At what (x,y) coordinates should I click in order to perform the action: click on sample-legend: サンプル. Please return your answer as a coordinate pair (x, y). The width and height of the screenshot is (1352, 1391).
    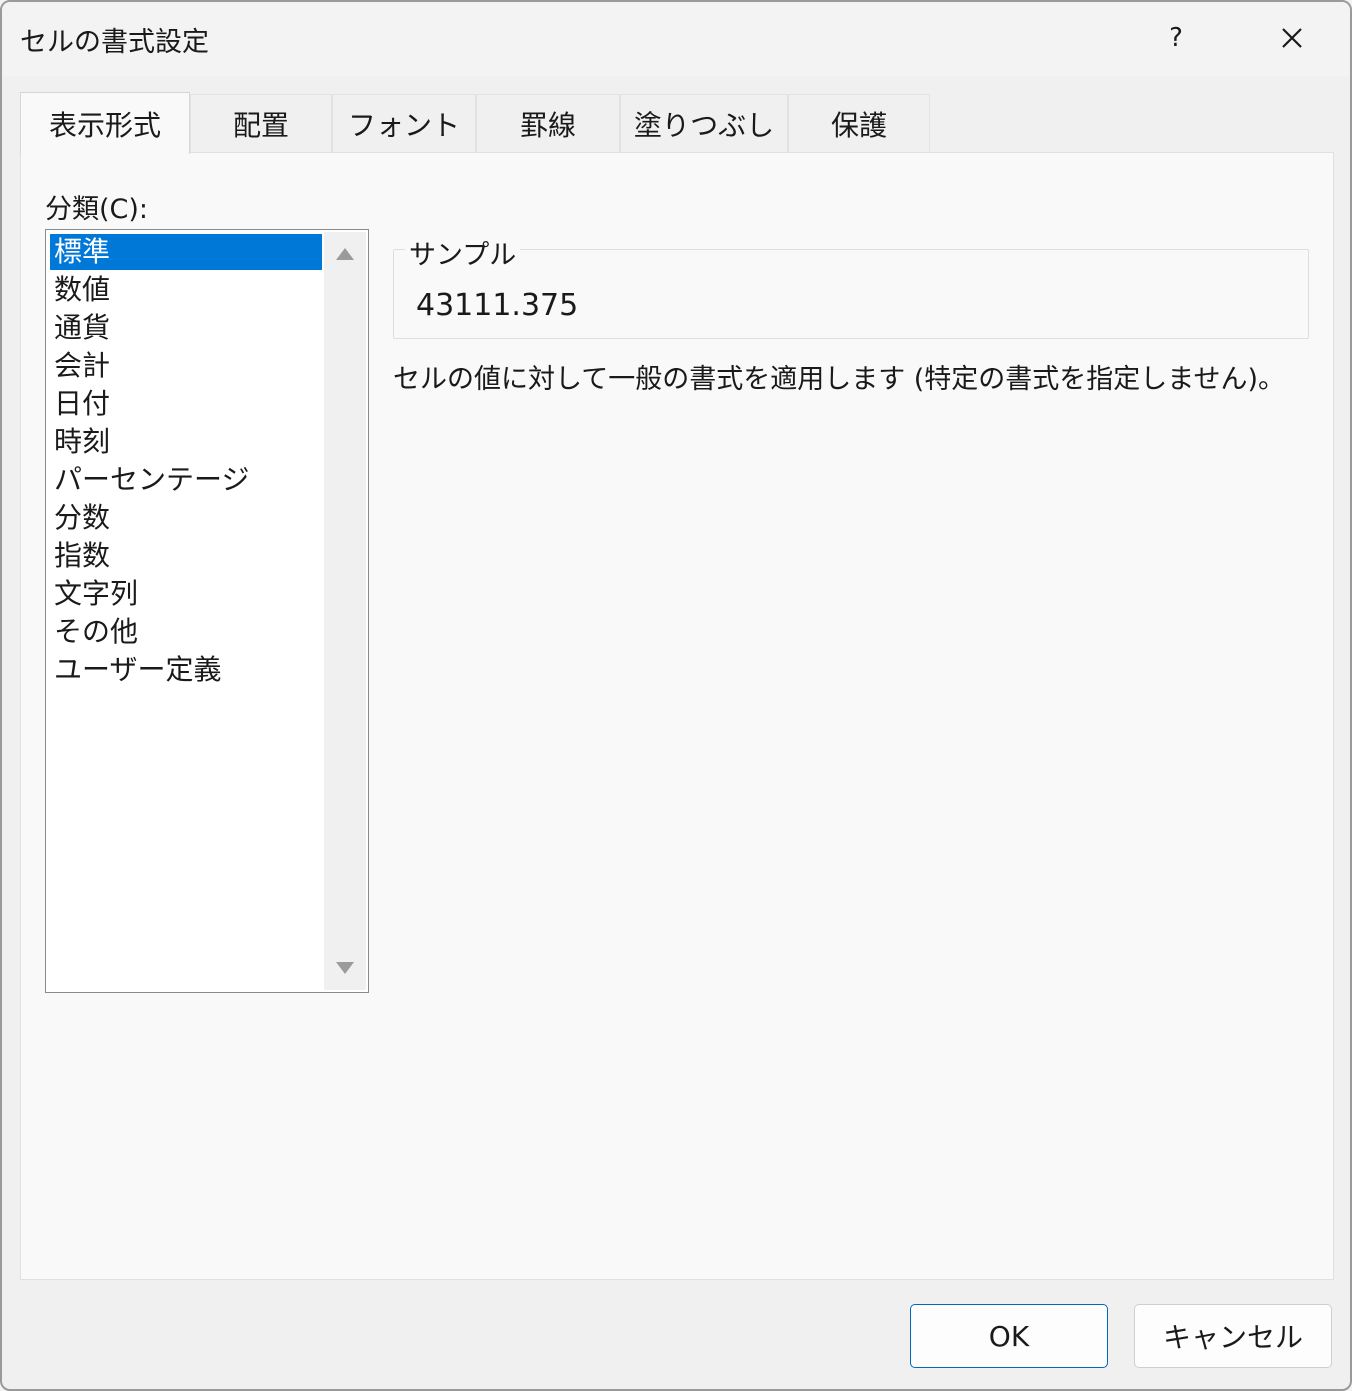
    Looking at the image, I should click on (463, 252).